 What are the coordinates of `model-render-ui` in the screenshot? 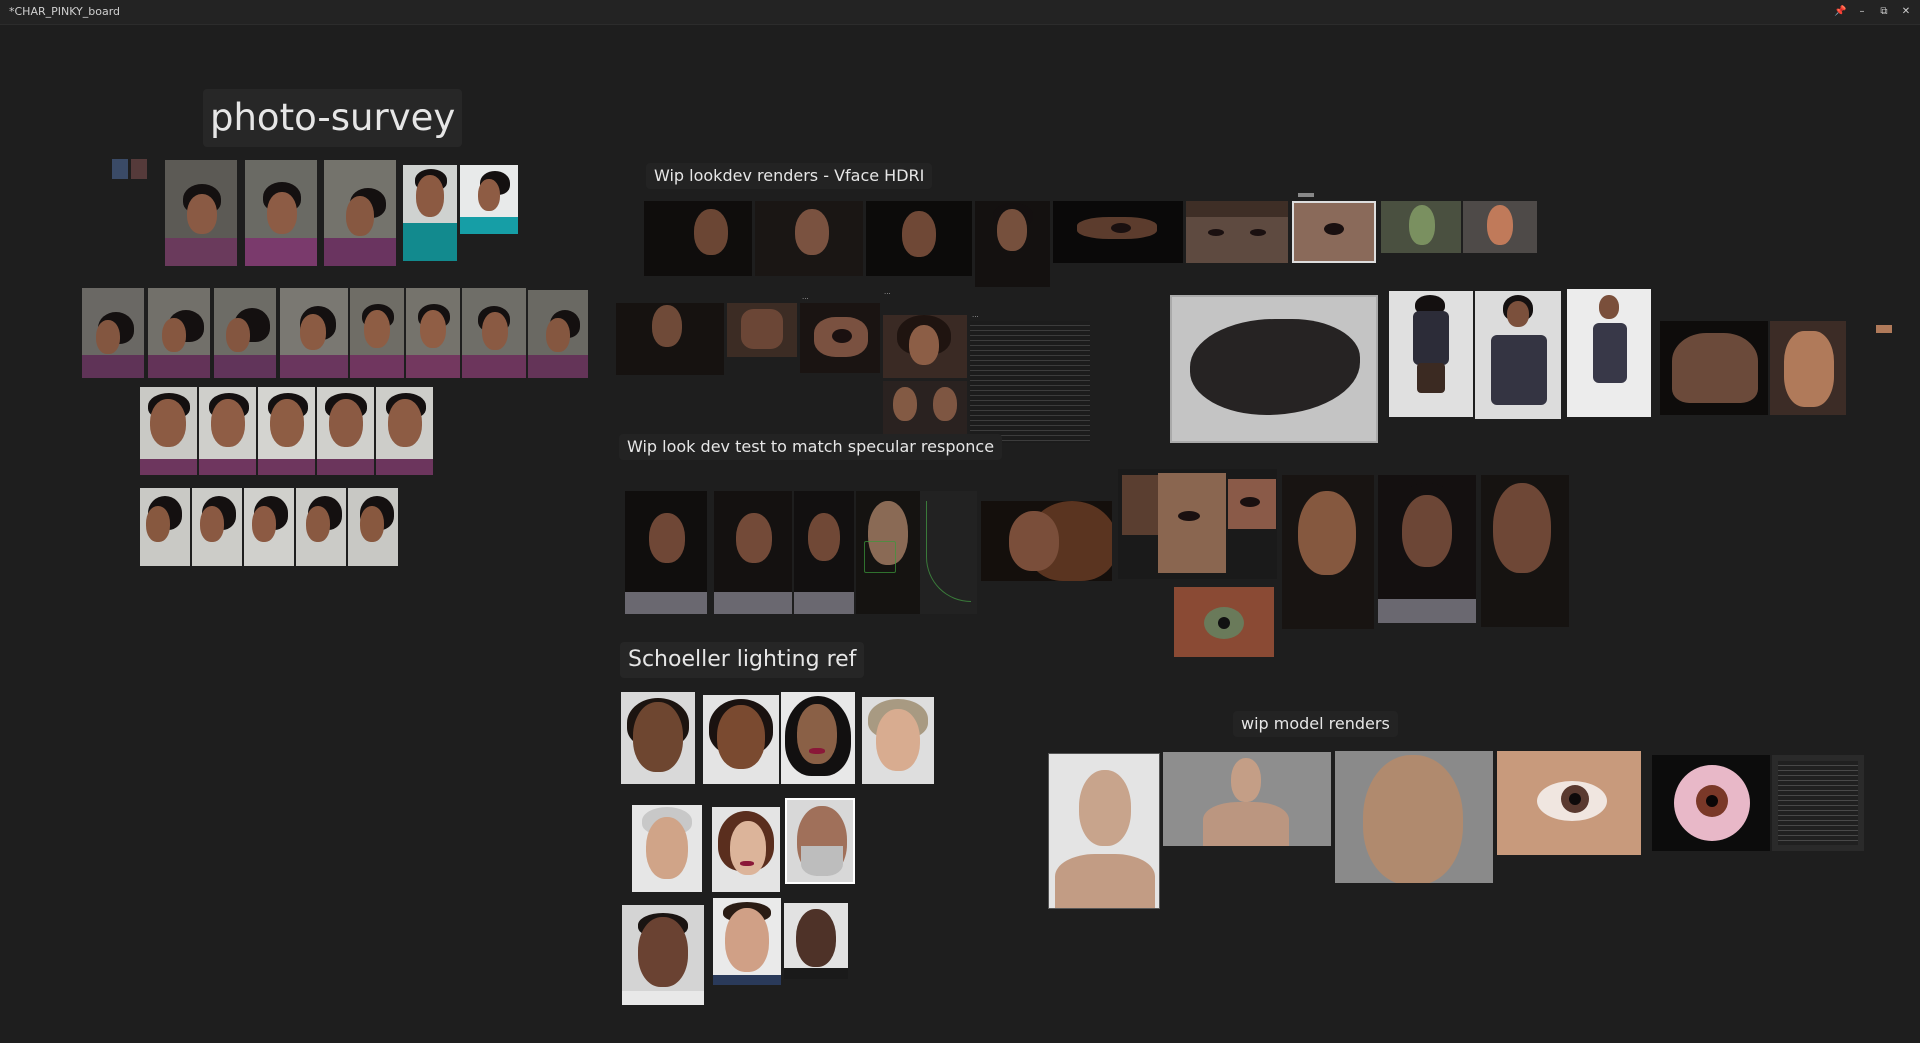 It's located at (1818, 803).